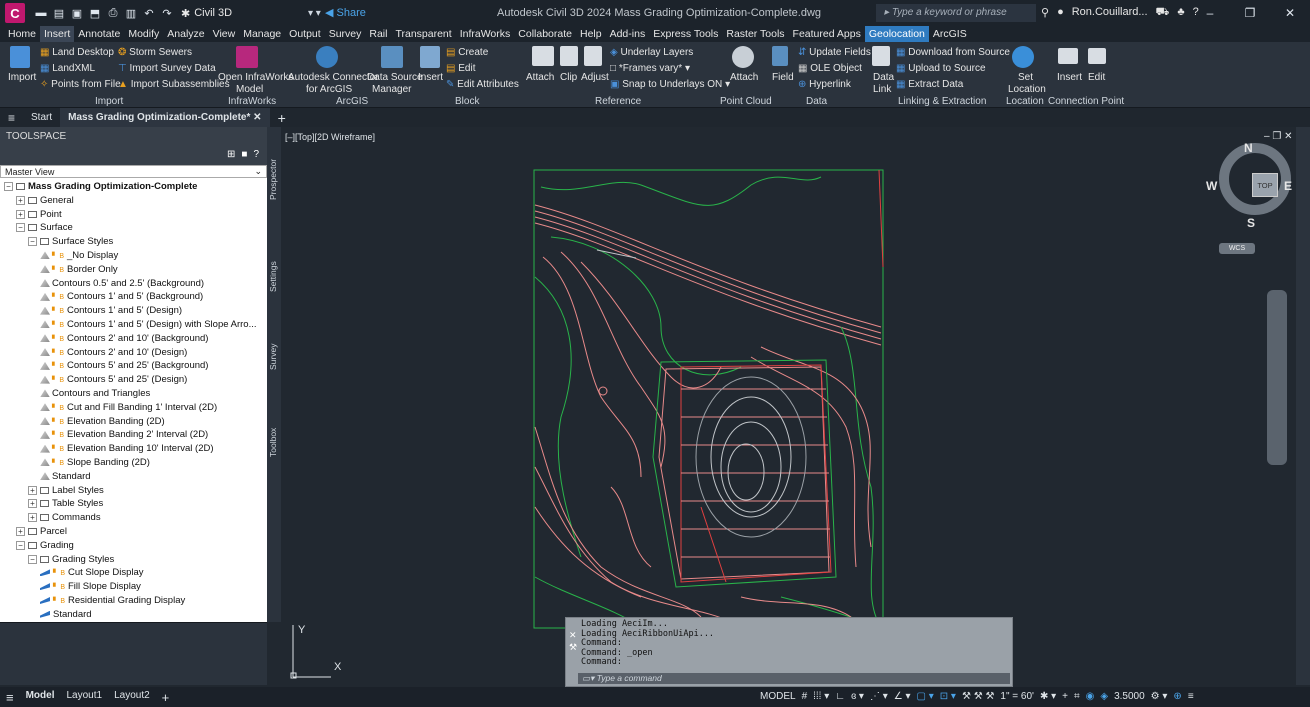  Describe the element at coordinates (902, 696) in the screenshot. I see `lineweight-icon: ∠ ▾` at that location.